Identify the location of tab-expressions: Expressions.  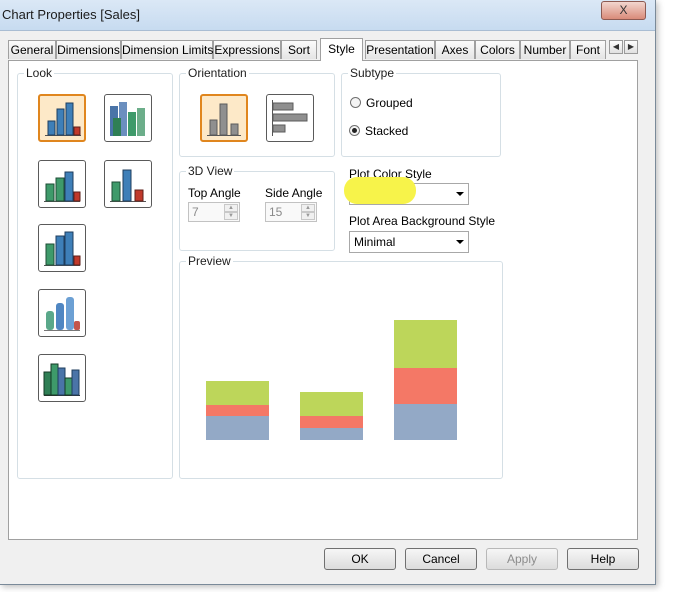
(247, 49).